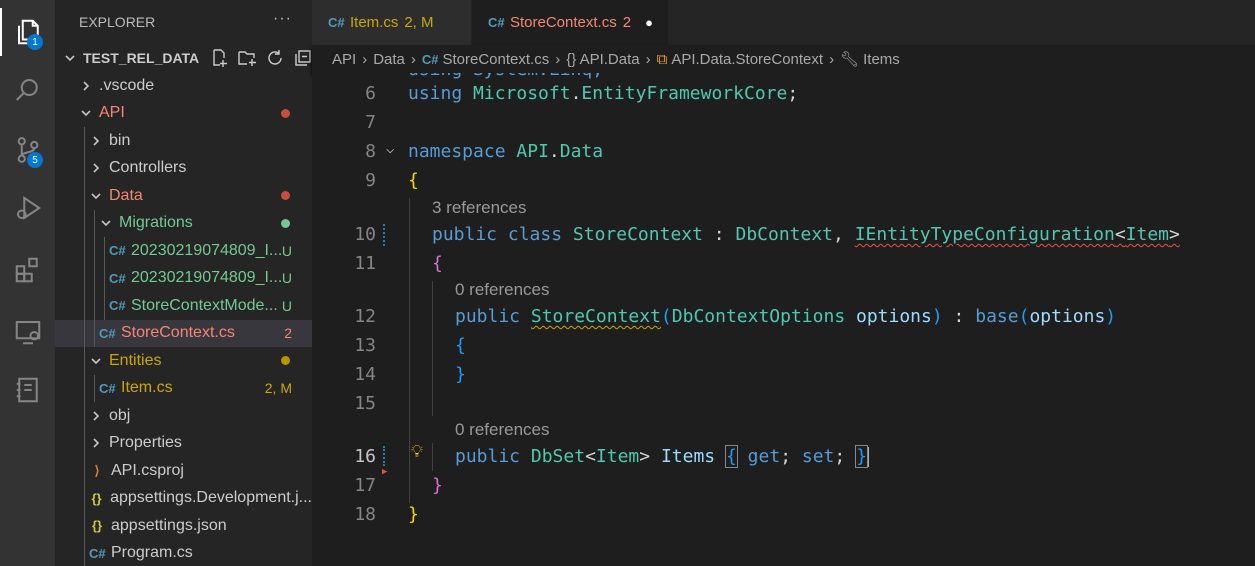 The height and width of the screenshot is (566, 1255). What do you see at coordinates (282, 19) in the screenshot?
I see `more-actions-icon: ···` at bounding box center [282, 19].